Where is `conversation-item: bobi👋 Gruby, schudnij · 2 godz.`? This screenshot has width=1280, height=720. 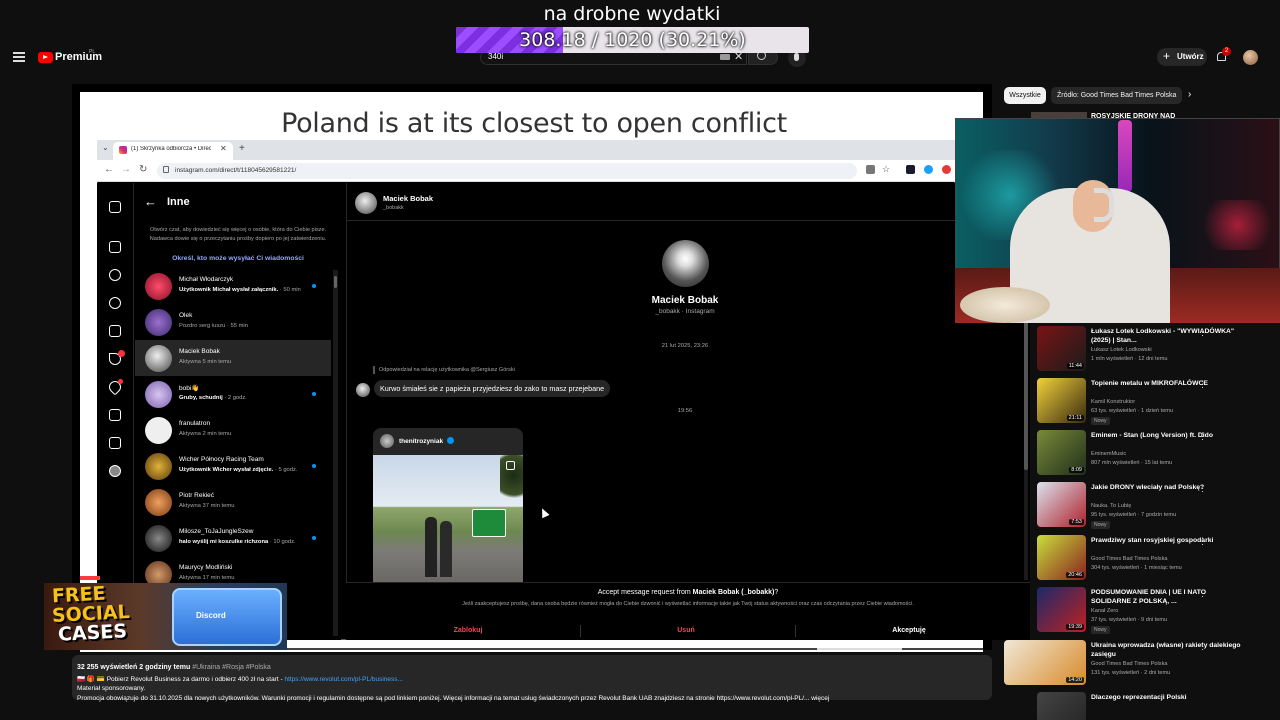
conversation-item: bobi👋 Gruby, schudnij · 2 godz. is located at coordinates (233, 394).